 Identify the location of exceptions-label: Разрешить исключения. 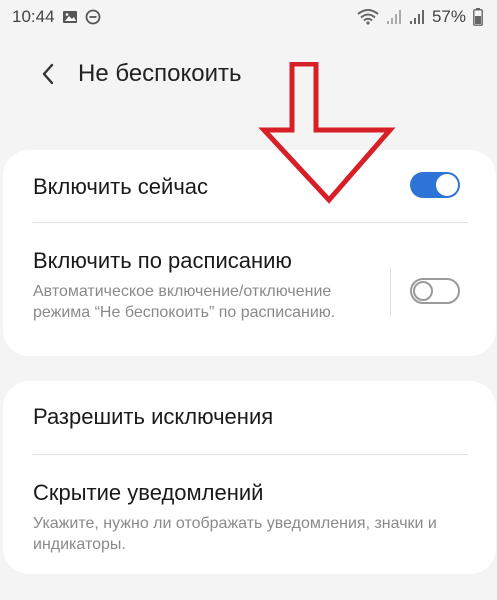
(153, 416).